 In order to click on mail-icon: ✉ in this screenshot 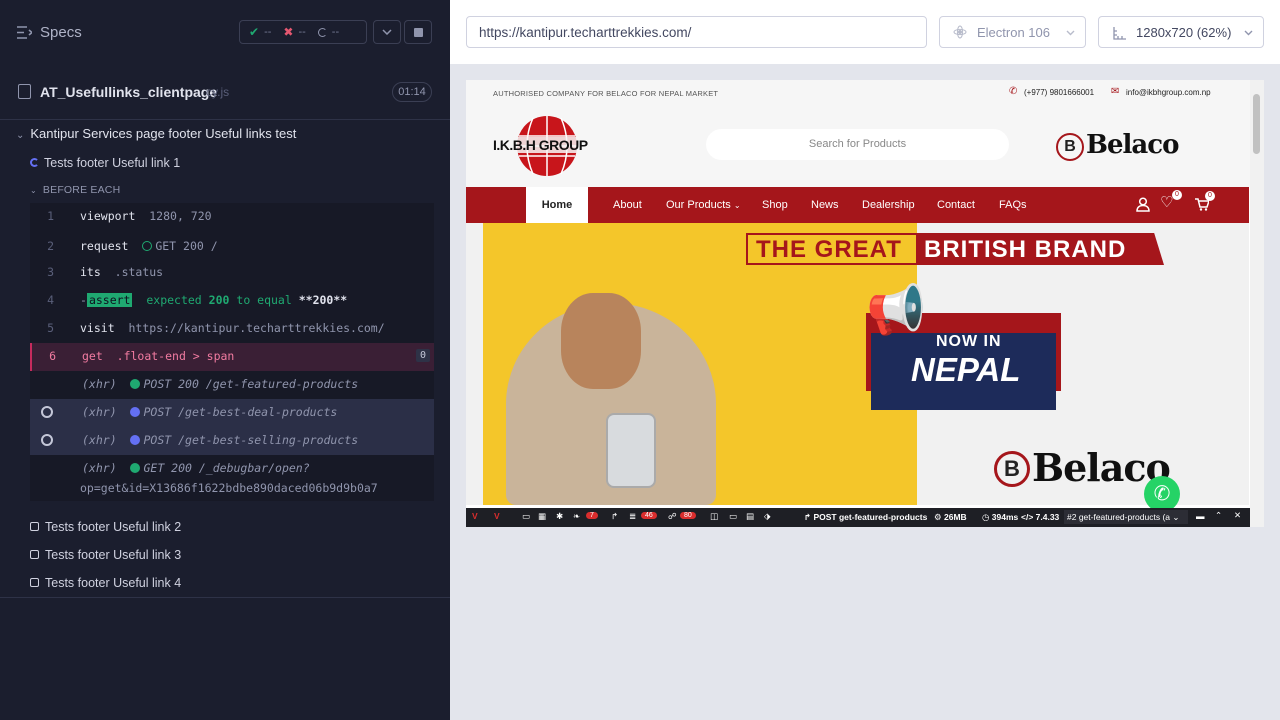, I will do `click(1115, 91)`.